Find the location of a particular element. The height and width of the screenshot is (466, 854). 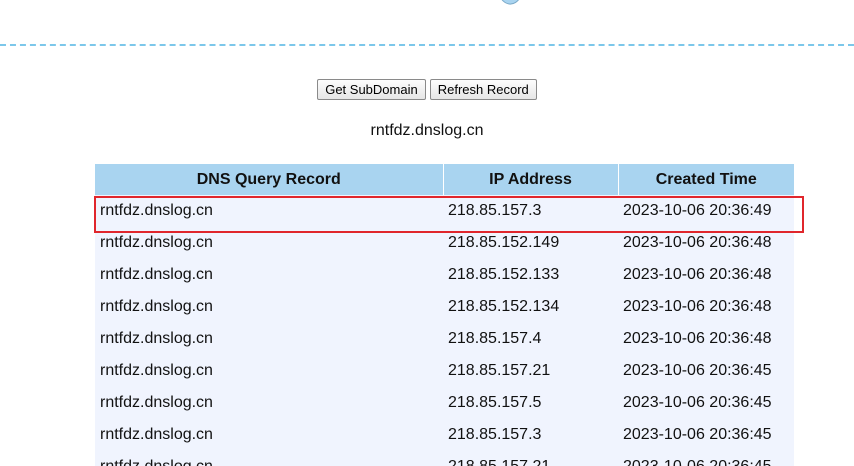

ip-address-cell: 218.85.157.5 is located at coordinates (530, 403).